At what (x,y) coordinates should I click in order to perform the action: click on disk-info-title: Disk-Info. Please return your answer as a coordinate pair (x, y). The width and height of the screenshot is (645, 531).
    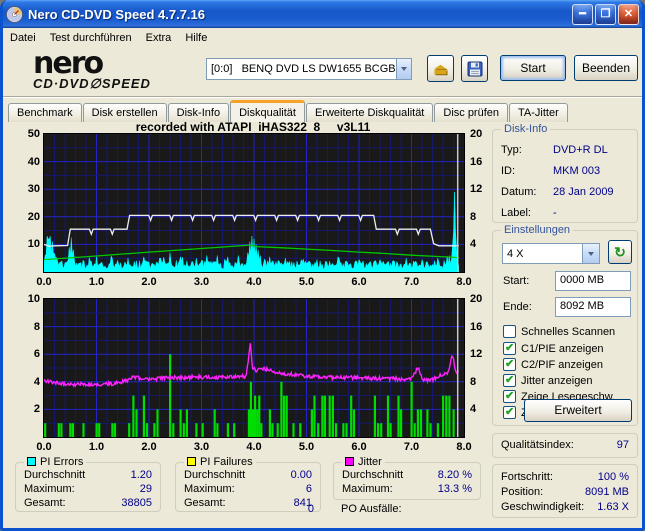
    Looking at the image, I should click on (526, 129).